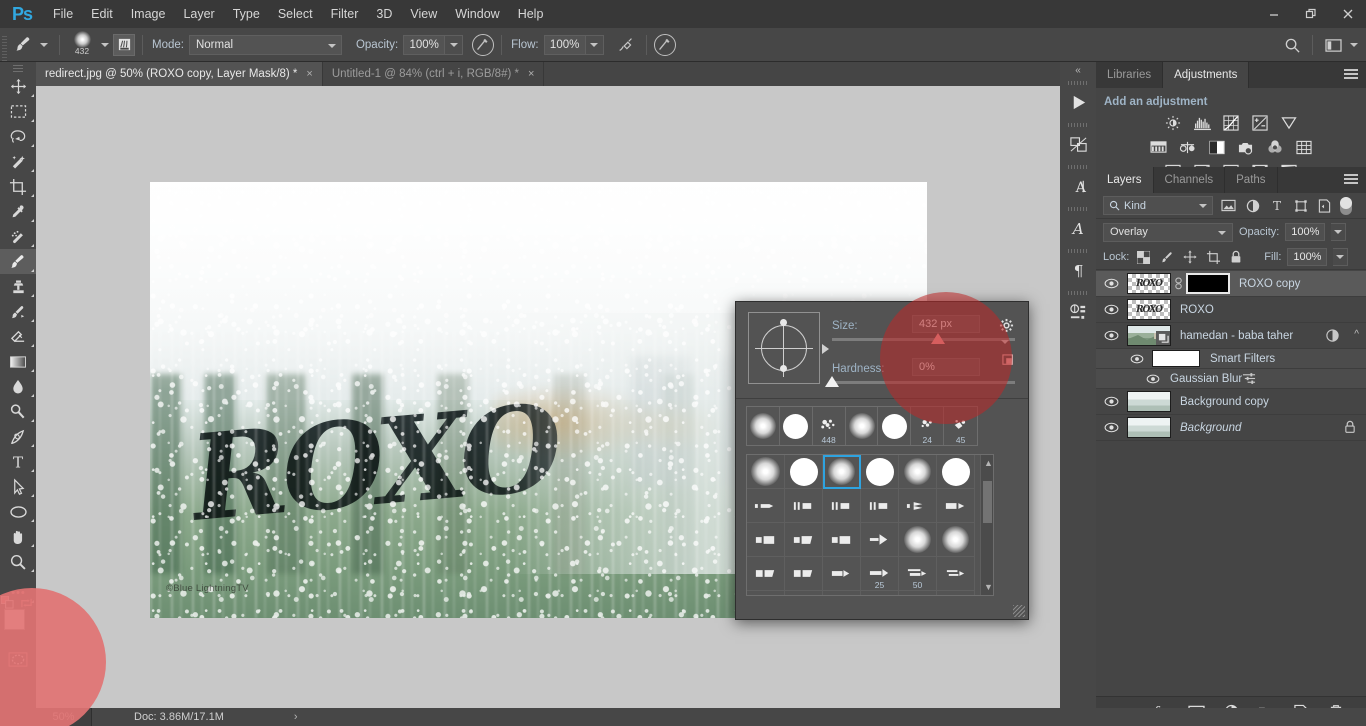 The height and width of the screenshot is (726, 1366). What do you see at coordinates (1206, 75) in the screenshot?
I see `tab-adjustments: Adjustments` at bounding box center [1206, 75].